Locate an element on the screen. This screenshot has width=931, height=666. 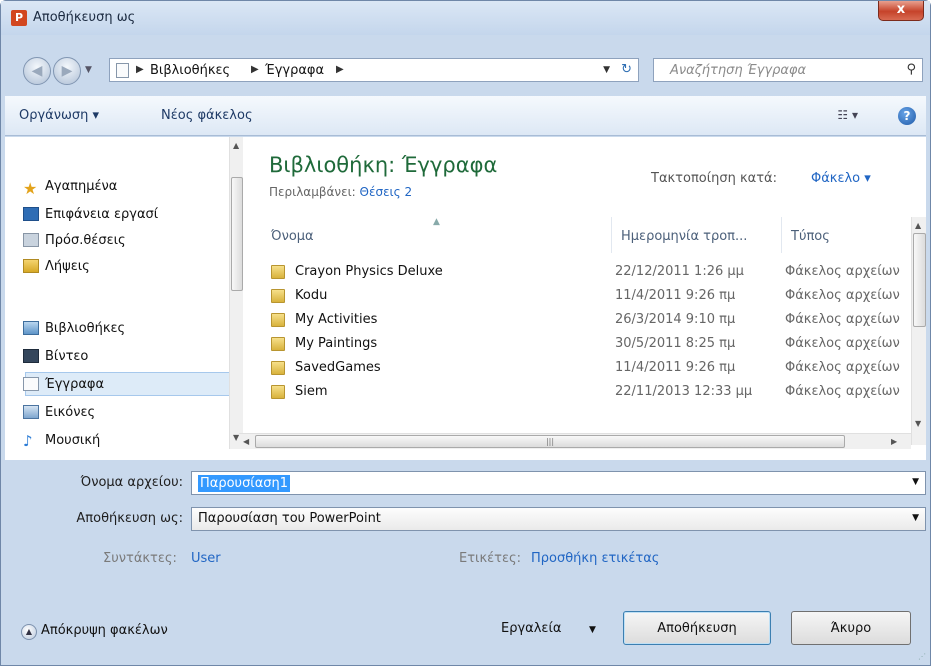
sidebar-item-desktop: Επιφάνεια εργασί is located at coordinates (101, 214).